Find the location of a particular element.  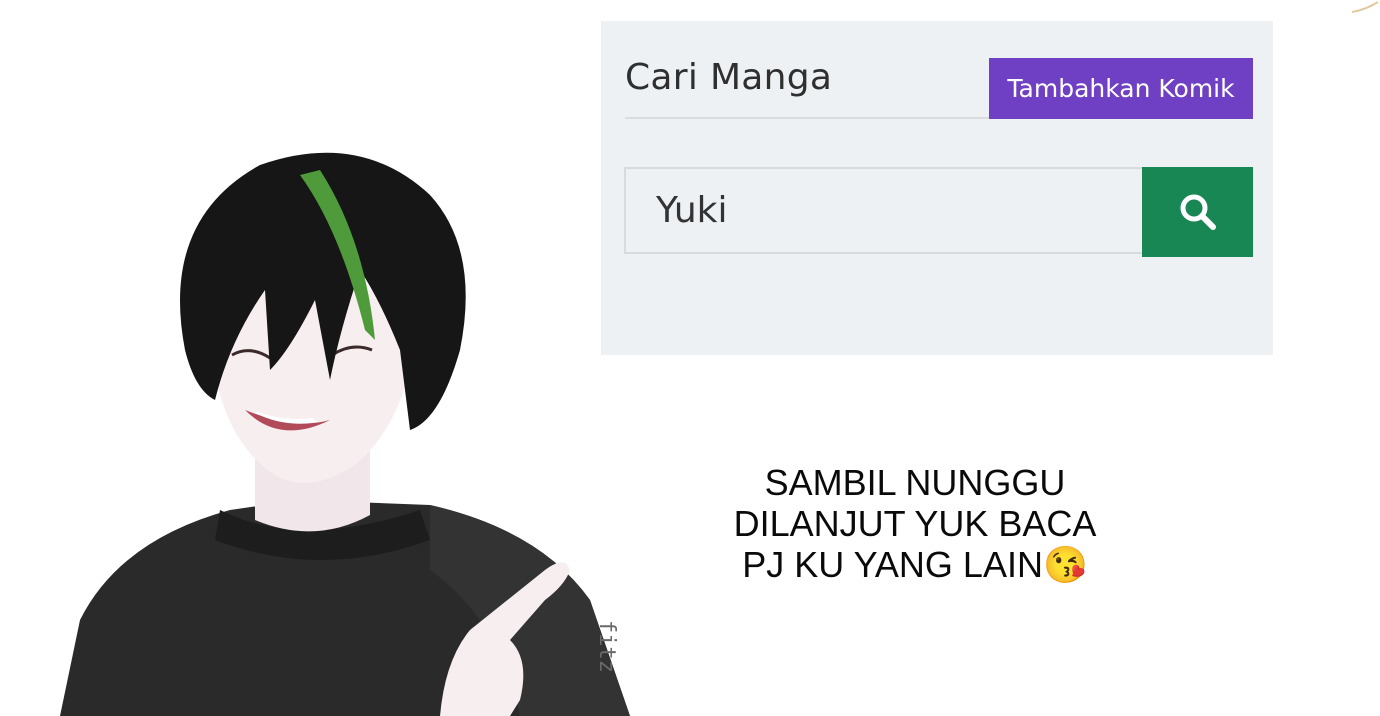

search-button is located at coordinates (1197, 212).